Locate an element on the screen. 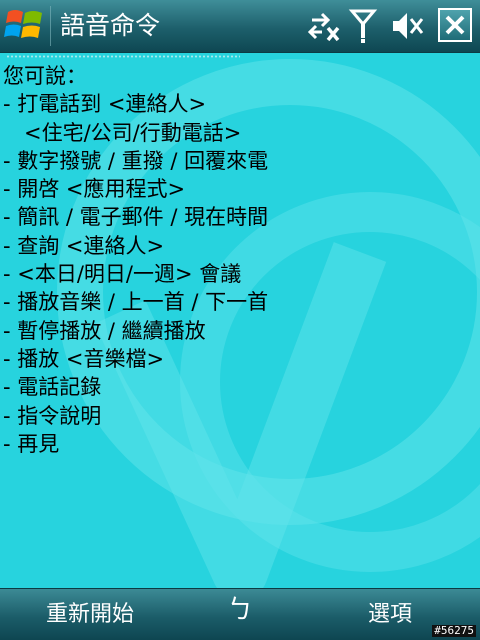 The image size is (480, 640). title-bar: 語音命令 is located at coordinates (240, 26).